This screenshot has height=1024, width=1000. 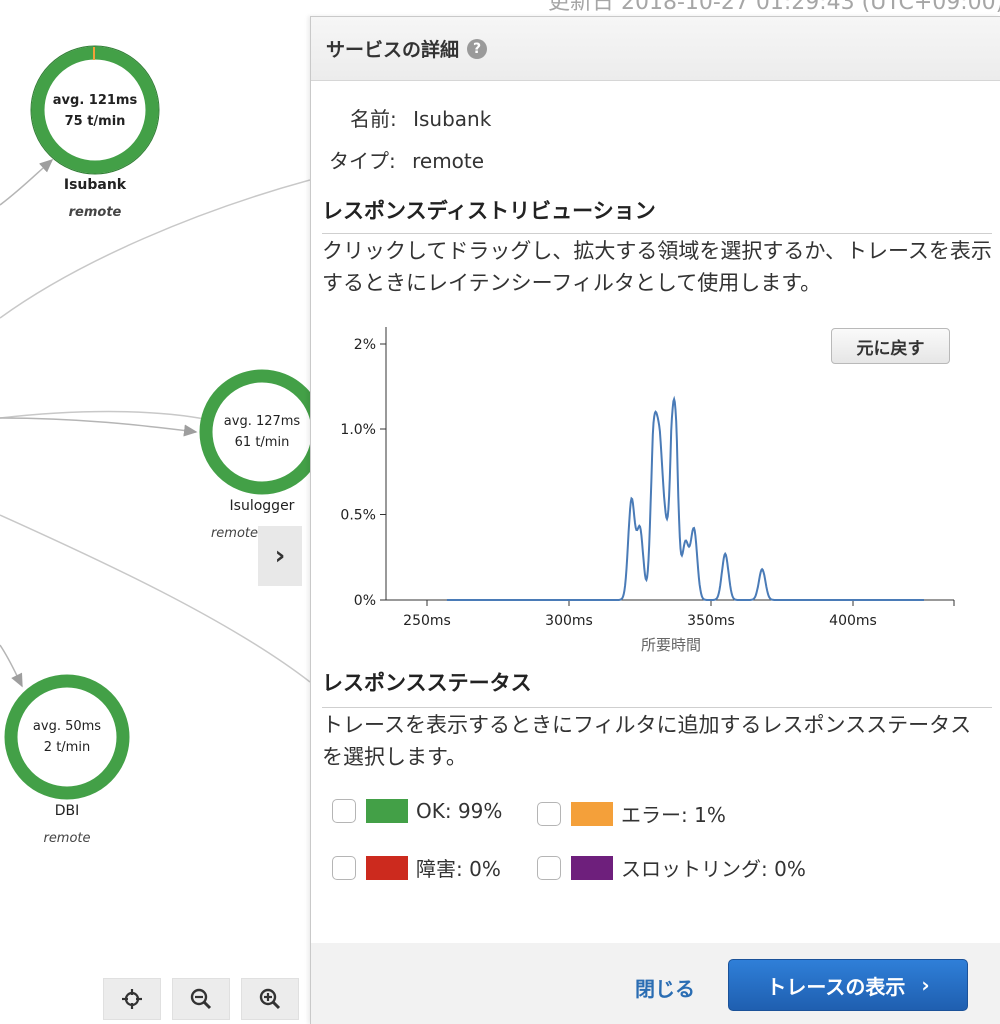 What do you see at coordinates (458, 869) in the screenshot?
I see `status-fault-label: 障害: 0%` at bounding box center [458, 869].